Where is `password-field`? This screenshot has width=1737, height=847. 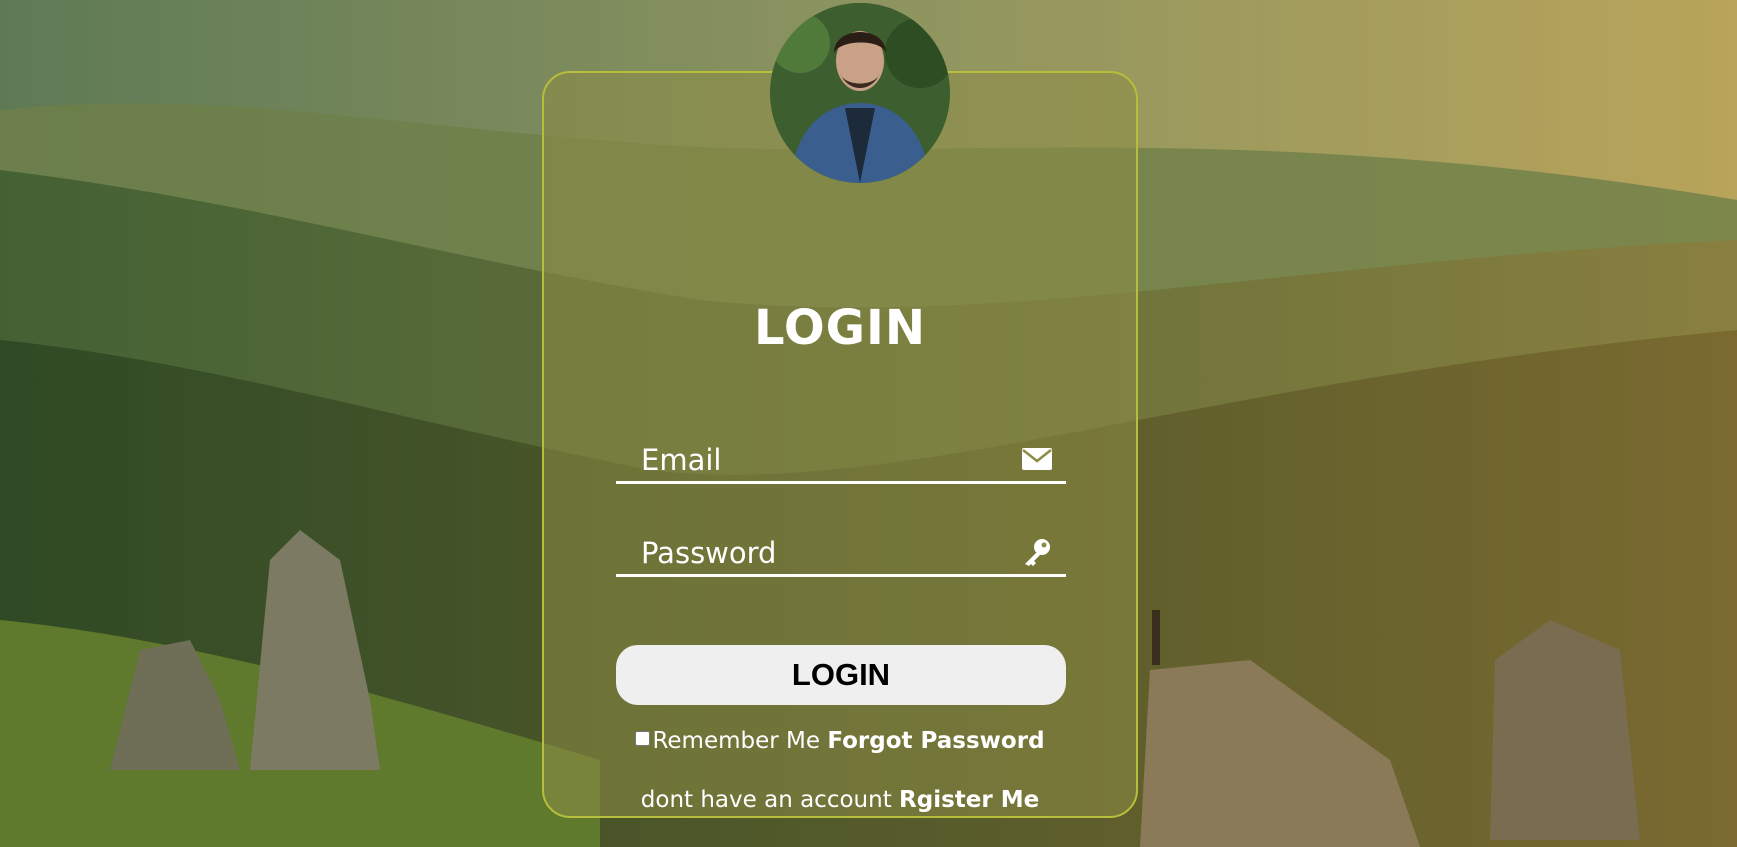 password-field is located at coordinates (841, 553).